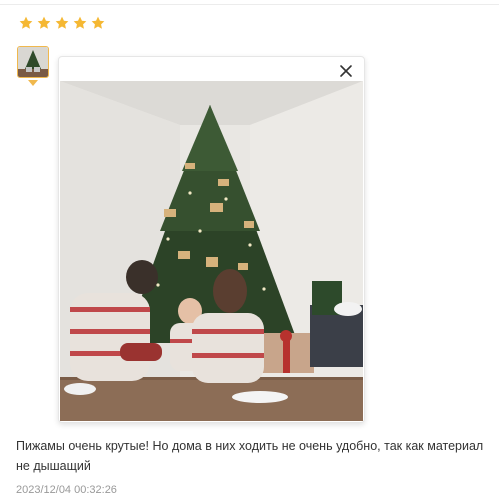  I want to click on rating-stars, so click(62, 23).